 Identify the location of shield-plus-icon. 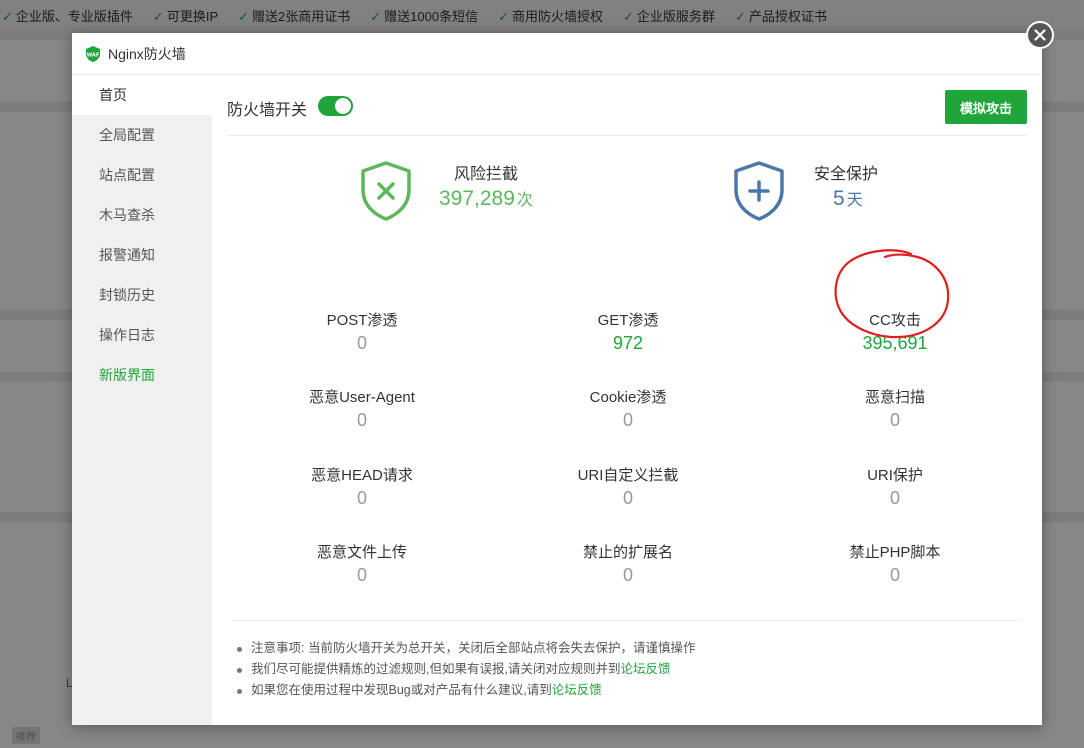
(759, 191).